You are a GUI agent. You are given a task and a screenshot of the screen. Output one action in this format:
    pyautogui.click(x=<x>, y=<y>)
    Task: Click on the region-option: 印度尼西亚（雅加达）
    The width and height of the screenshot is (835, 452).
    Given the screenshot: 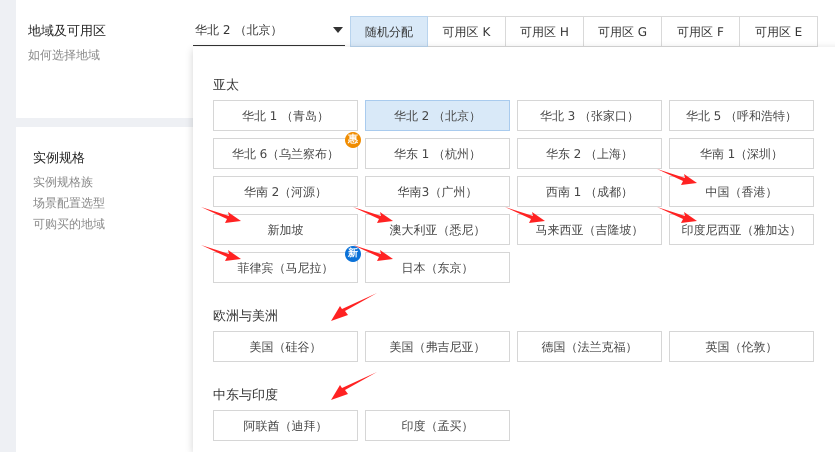 What is the action you would take?
    pyautogui.click(x=741, y=229)
    